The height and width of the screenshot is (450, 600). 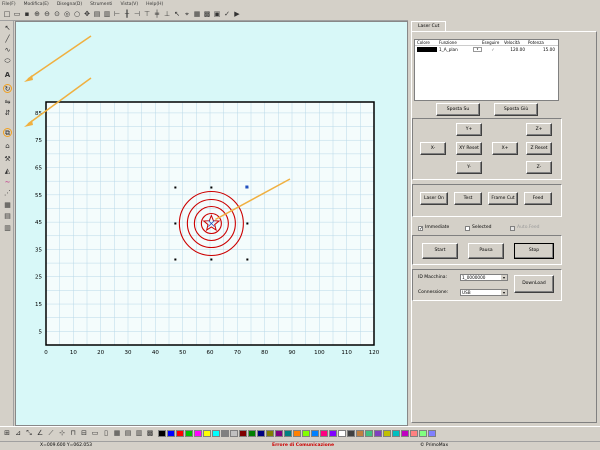 What do you see at coordinates (197, 14) in the screenshot?
I see `laser-icon: ▦` at bounding box center [197, 14].